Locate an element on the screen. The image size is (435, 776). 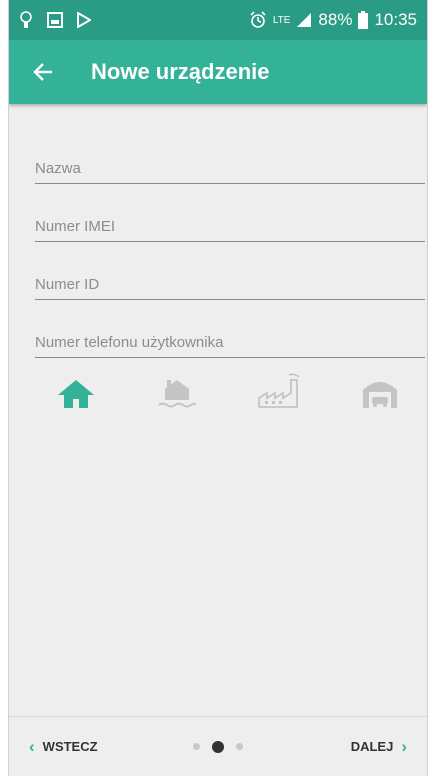
alarm-icon is located at coordinates (258, 20).